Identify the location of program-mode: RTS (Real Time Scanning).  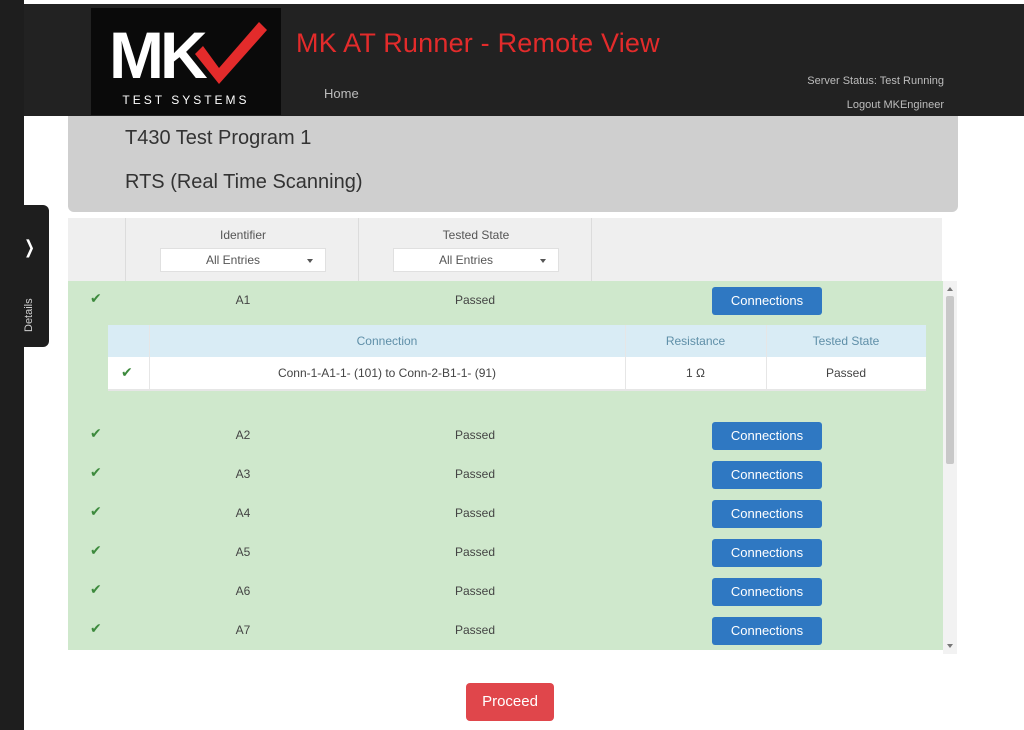
(244, 182).